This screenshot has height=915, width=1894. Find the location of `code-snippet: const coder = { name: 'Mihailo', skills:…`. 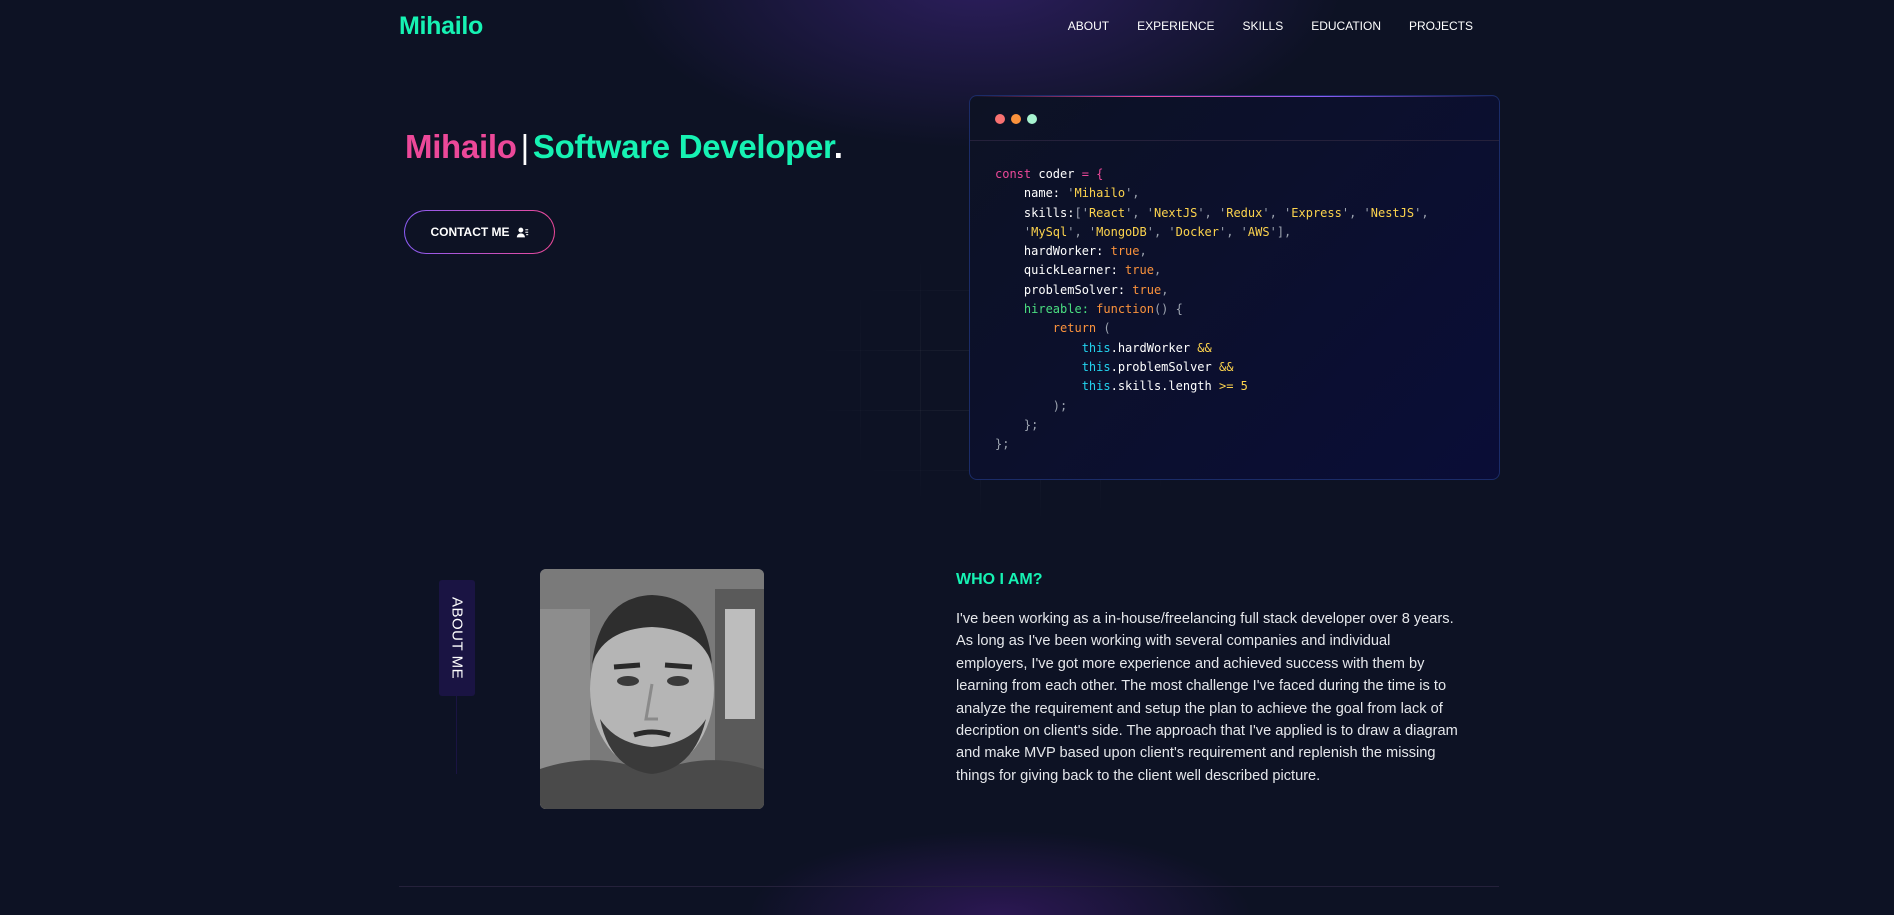

code-snippet: const coder = { name: 'Mihailo', skills:… is located at coordinates (1234, 297).